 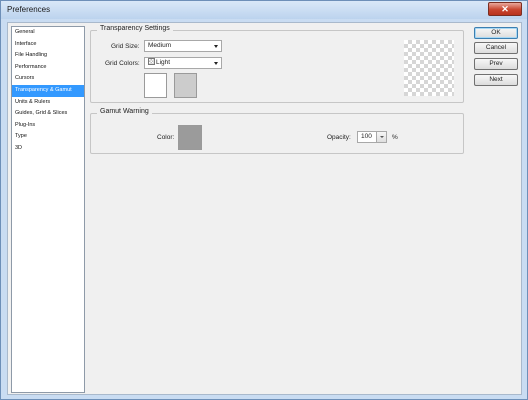 I want to click on close-icon: ✕, so click(x=505, y=9).